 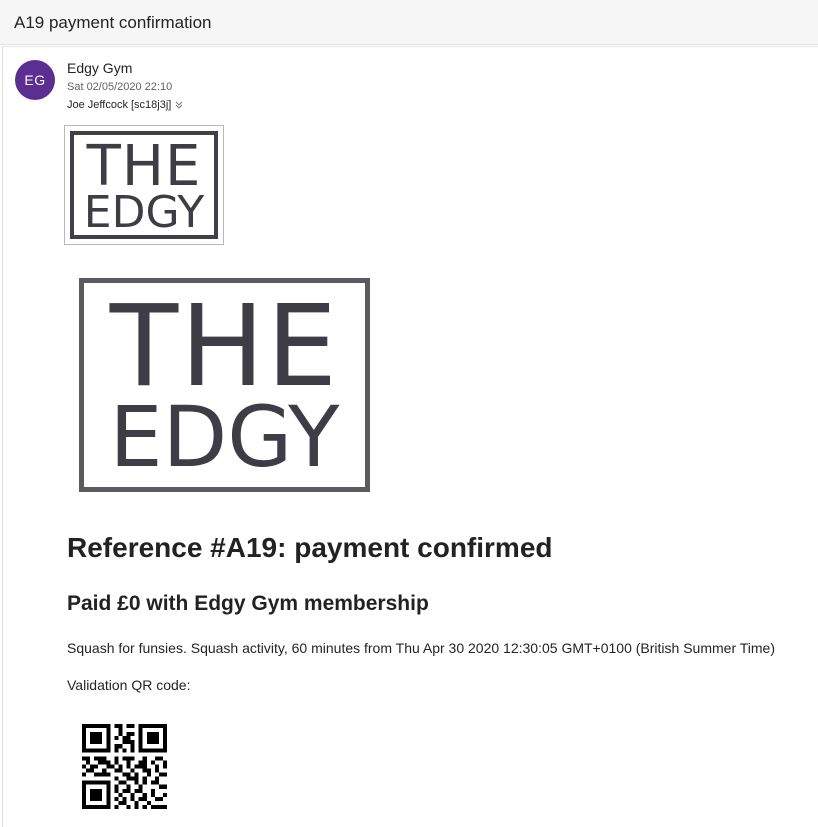 I want to click on sender-name: Edgy Gym, so click(x=99, y=68).